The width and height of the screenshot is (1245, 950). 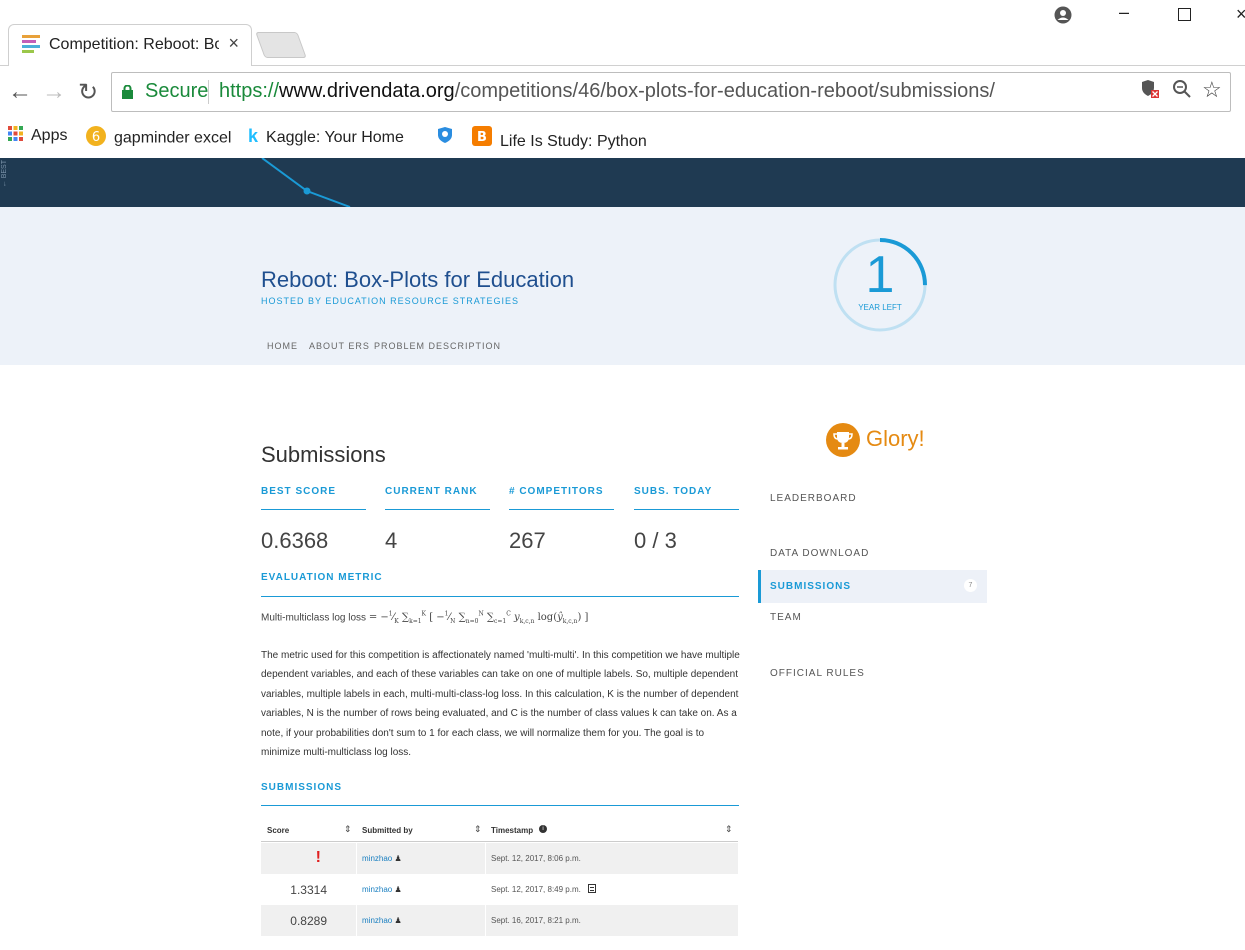 What do you see at coordinates (299, 491) in the screenshot?
I see `stat-label-best-score: BEST SCORE` at bounding box center [299, 491].